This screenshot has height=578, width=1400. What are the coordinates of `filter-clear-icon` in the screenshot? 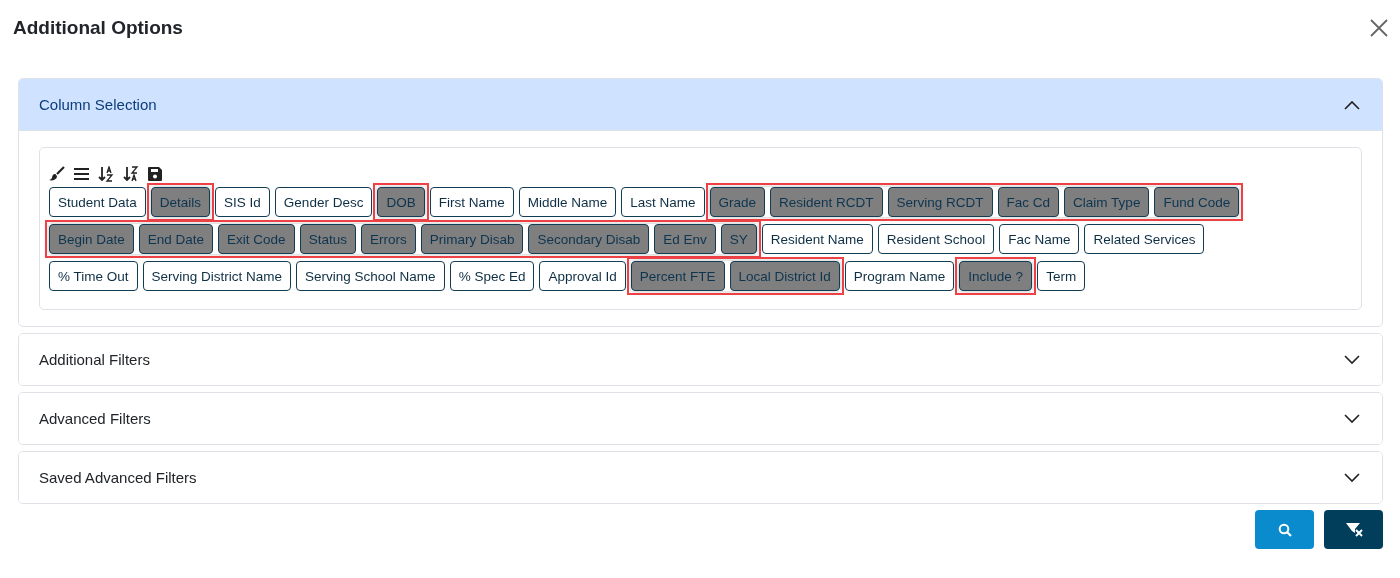 It's located at (1353, 529).